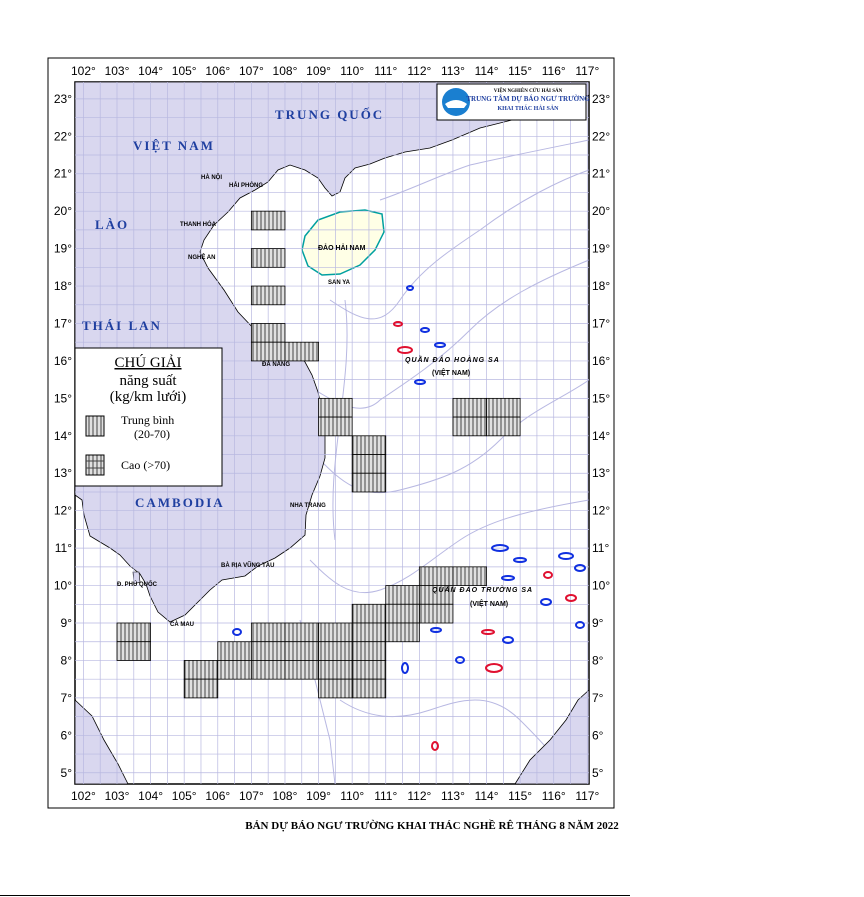 This screenshot has width=864, height=897. I want to click on lon-tick-top: 115°, so click(520, 71).